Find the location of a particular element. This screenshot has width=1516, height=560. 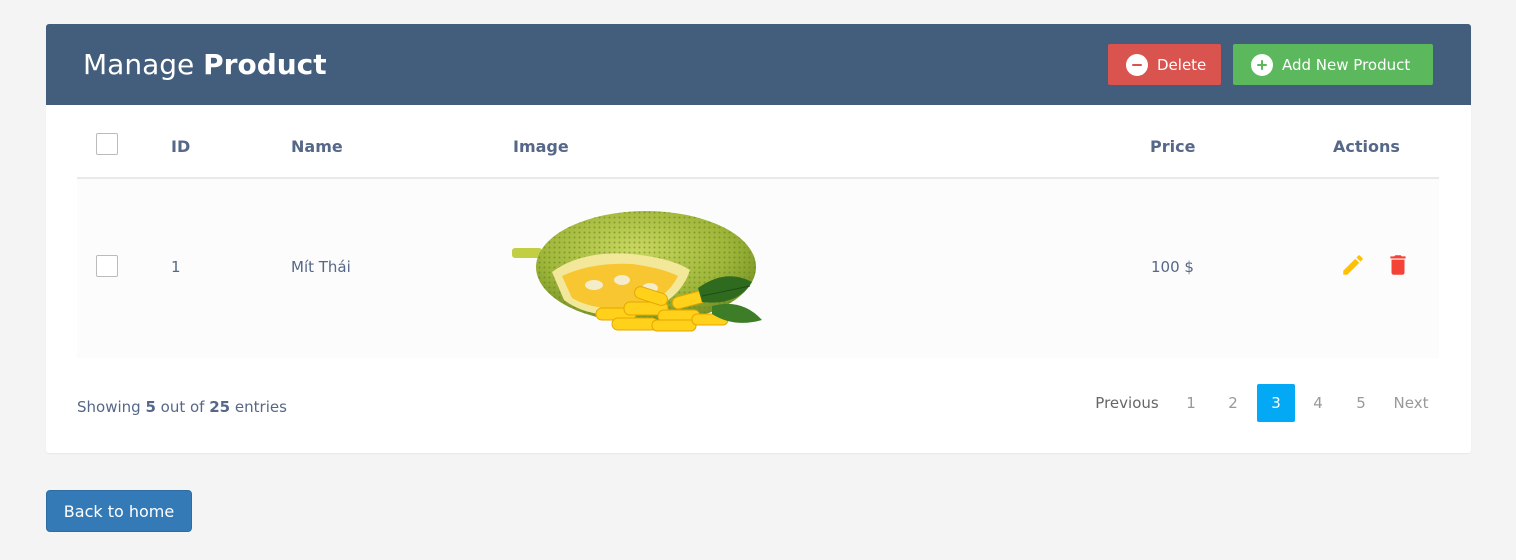

entries-text: entries is located at coordinates (260, 407).